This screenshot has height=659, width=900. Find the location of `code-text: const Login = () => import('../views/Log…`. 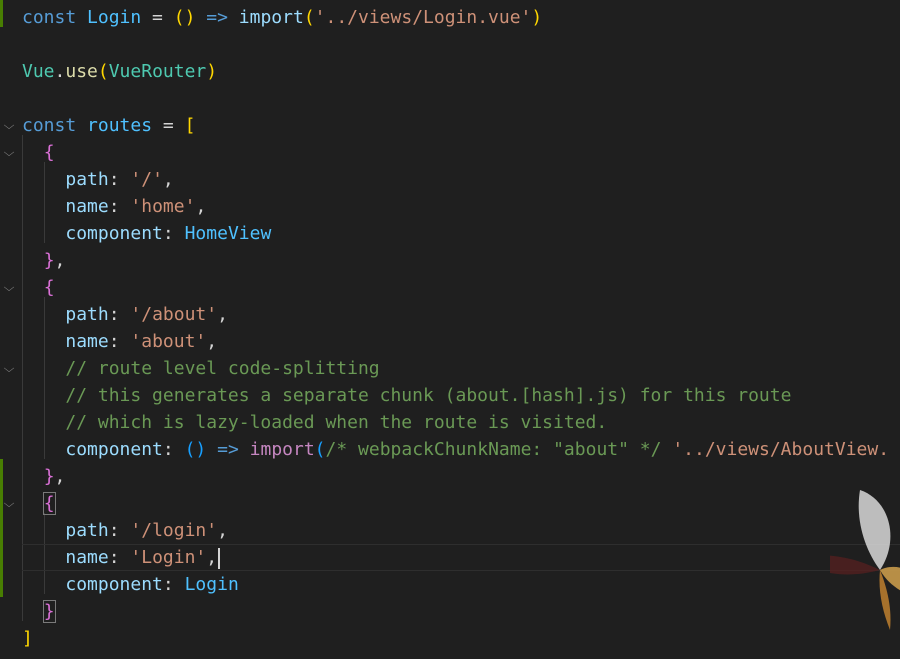

code-text: const Login = () => import('../views/Log… is located at coordinates (282, 17).